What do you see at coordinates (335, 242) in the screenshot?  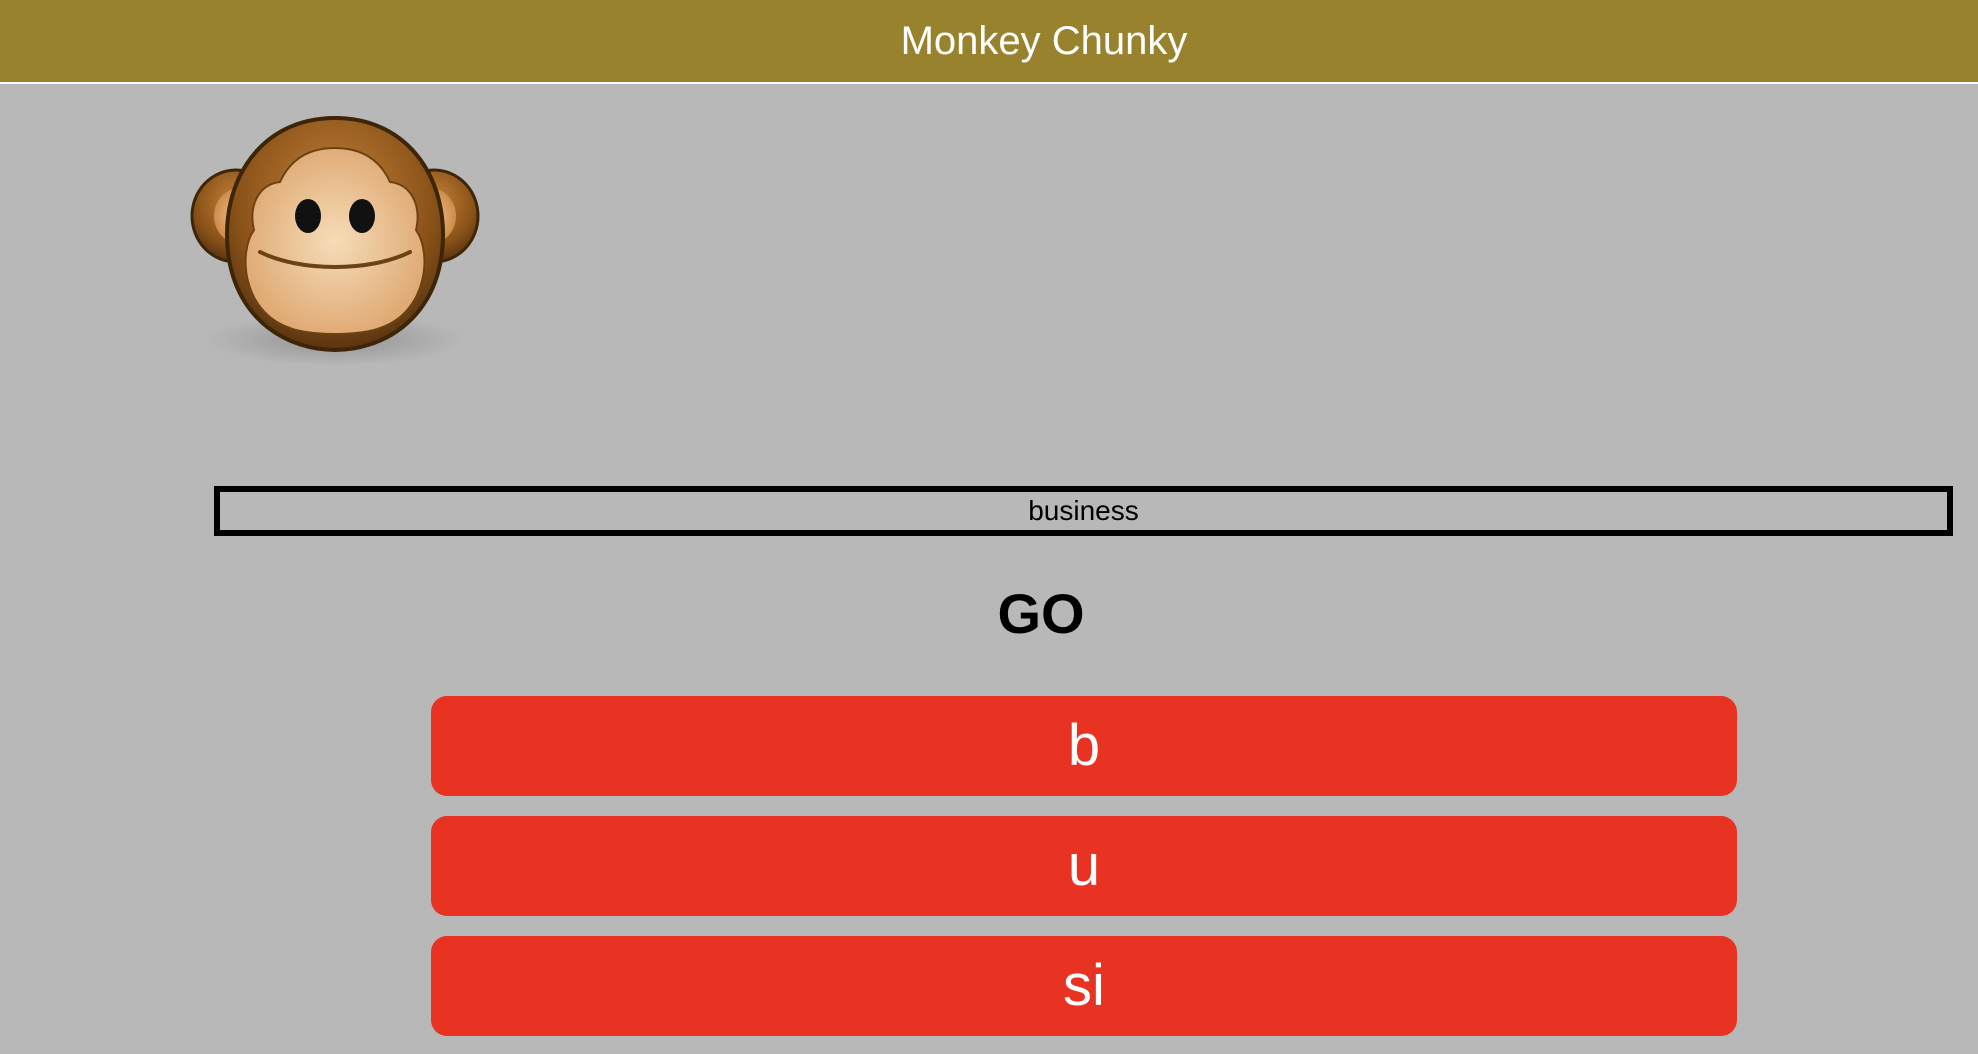 I see `monkey-face-icon` at bounding box center [335, 242].